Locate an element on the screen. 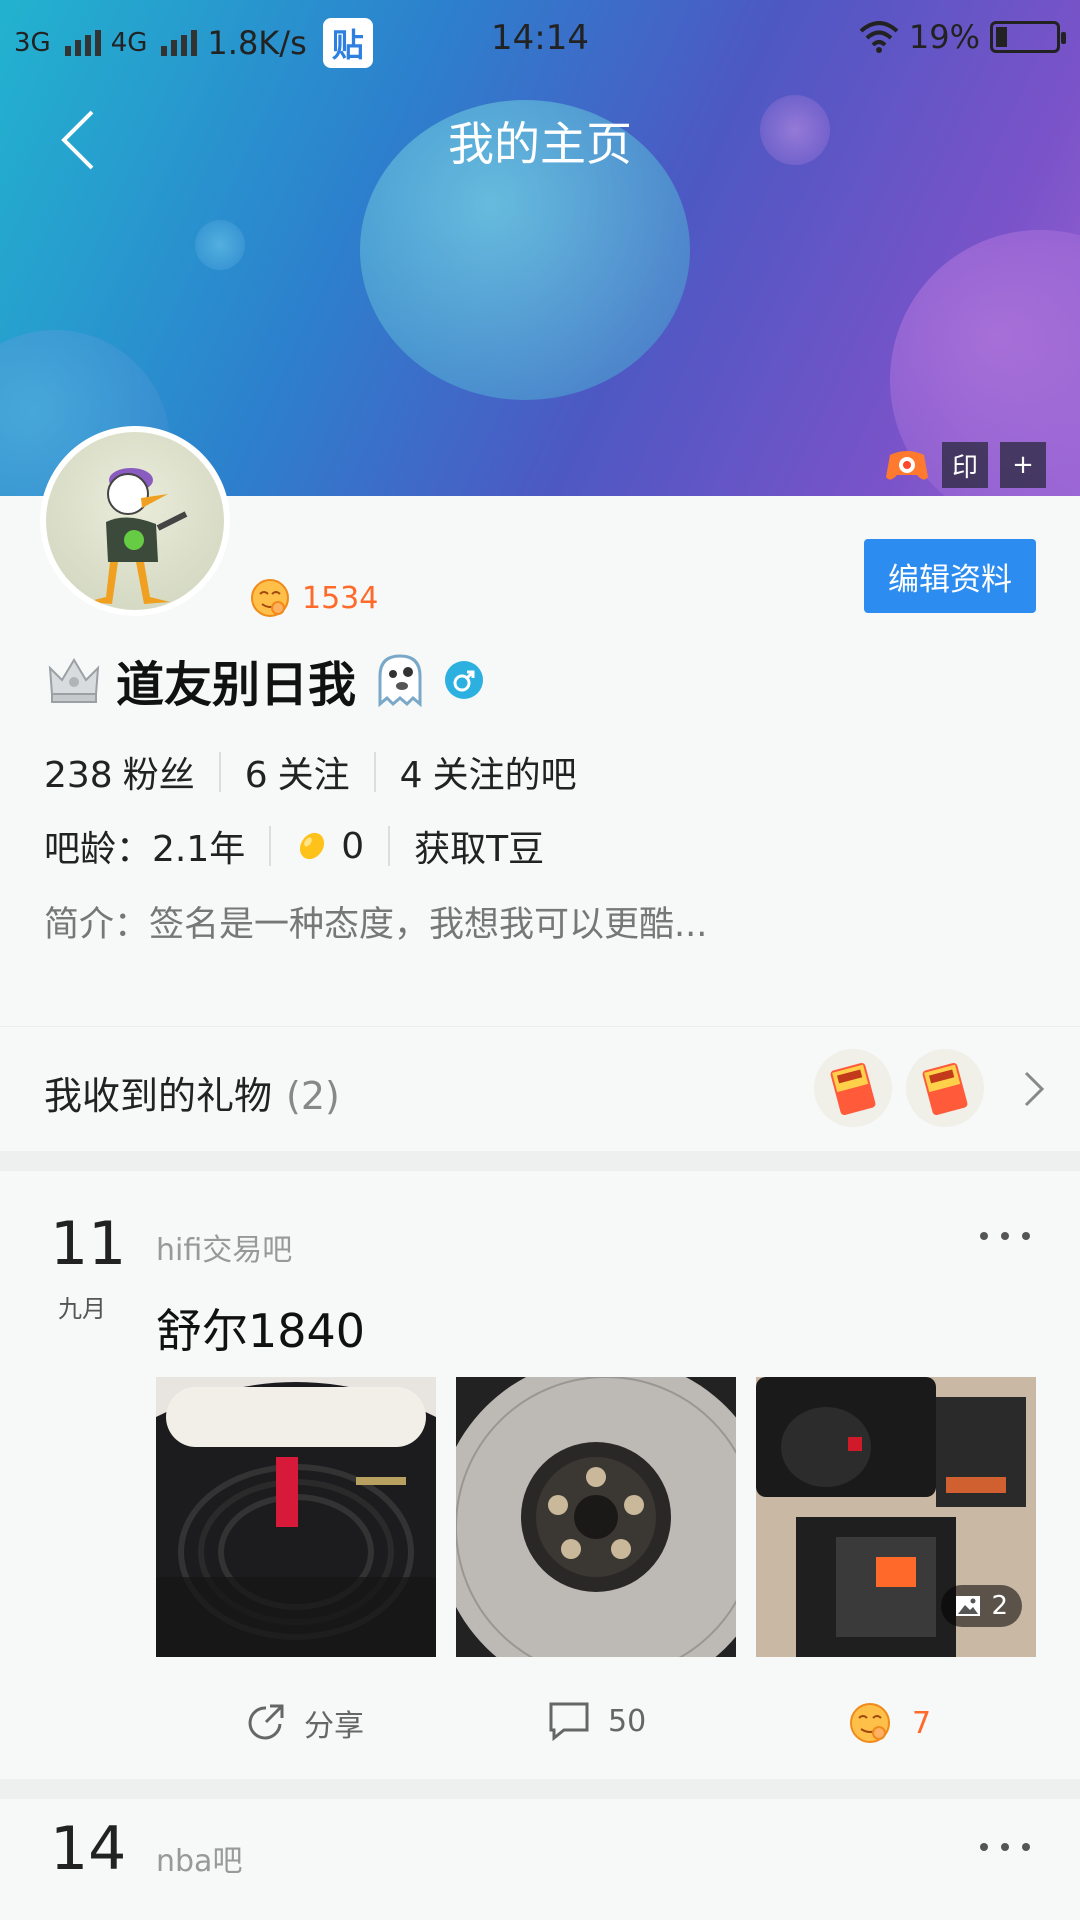  like-button: 7 is located at coordinates (888, 1723).